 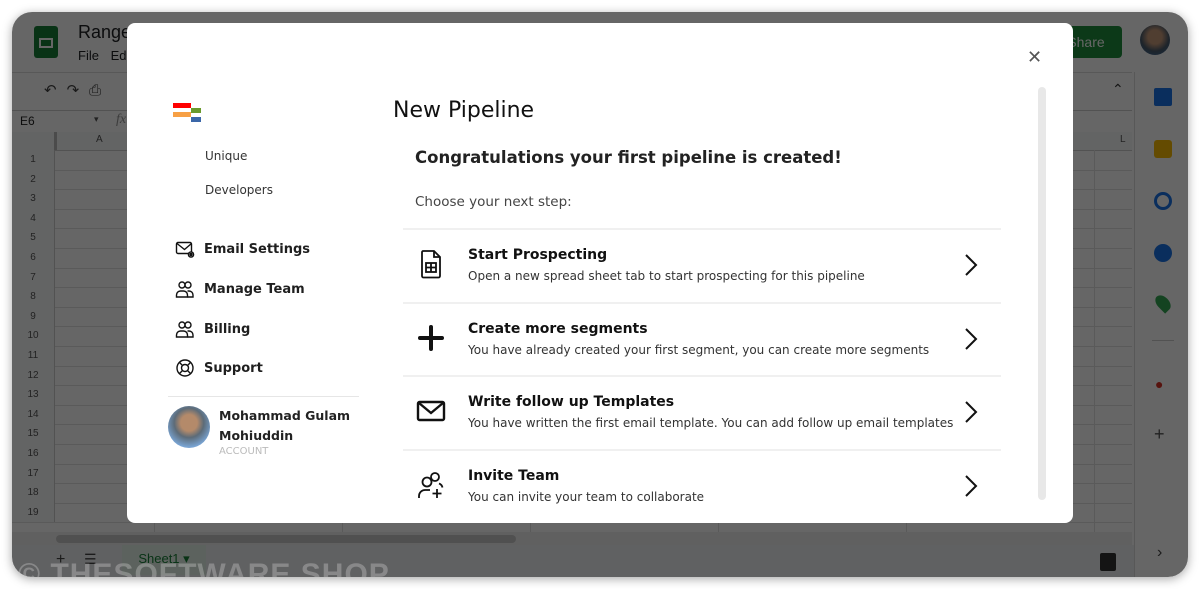 What do you see at coordinates (184, 329) in the screenshot?
I see `billing-icon` at bounding box center [184, 329].